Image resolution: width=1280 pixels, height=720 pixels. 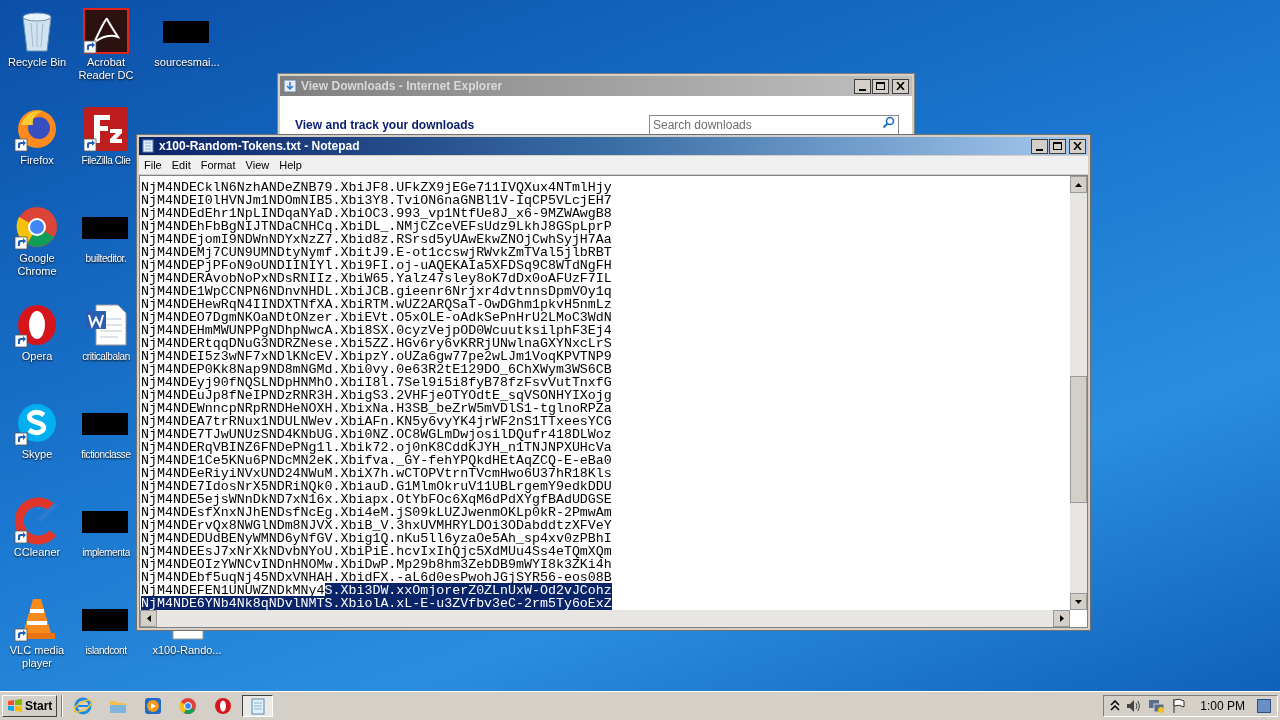 What do you see at coordinates (377, 239) in the screenshot?
I see `text-line: NjM4NDEjomI9NDWnNDYxNzZ7.Xbid8z.RSrsd5yUAwEkwZNOjCwhSyjH7Aa` at bounding box center [377, 239].